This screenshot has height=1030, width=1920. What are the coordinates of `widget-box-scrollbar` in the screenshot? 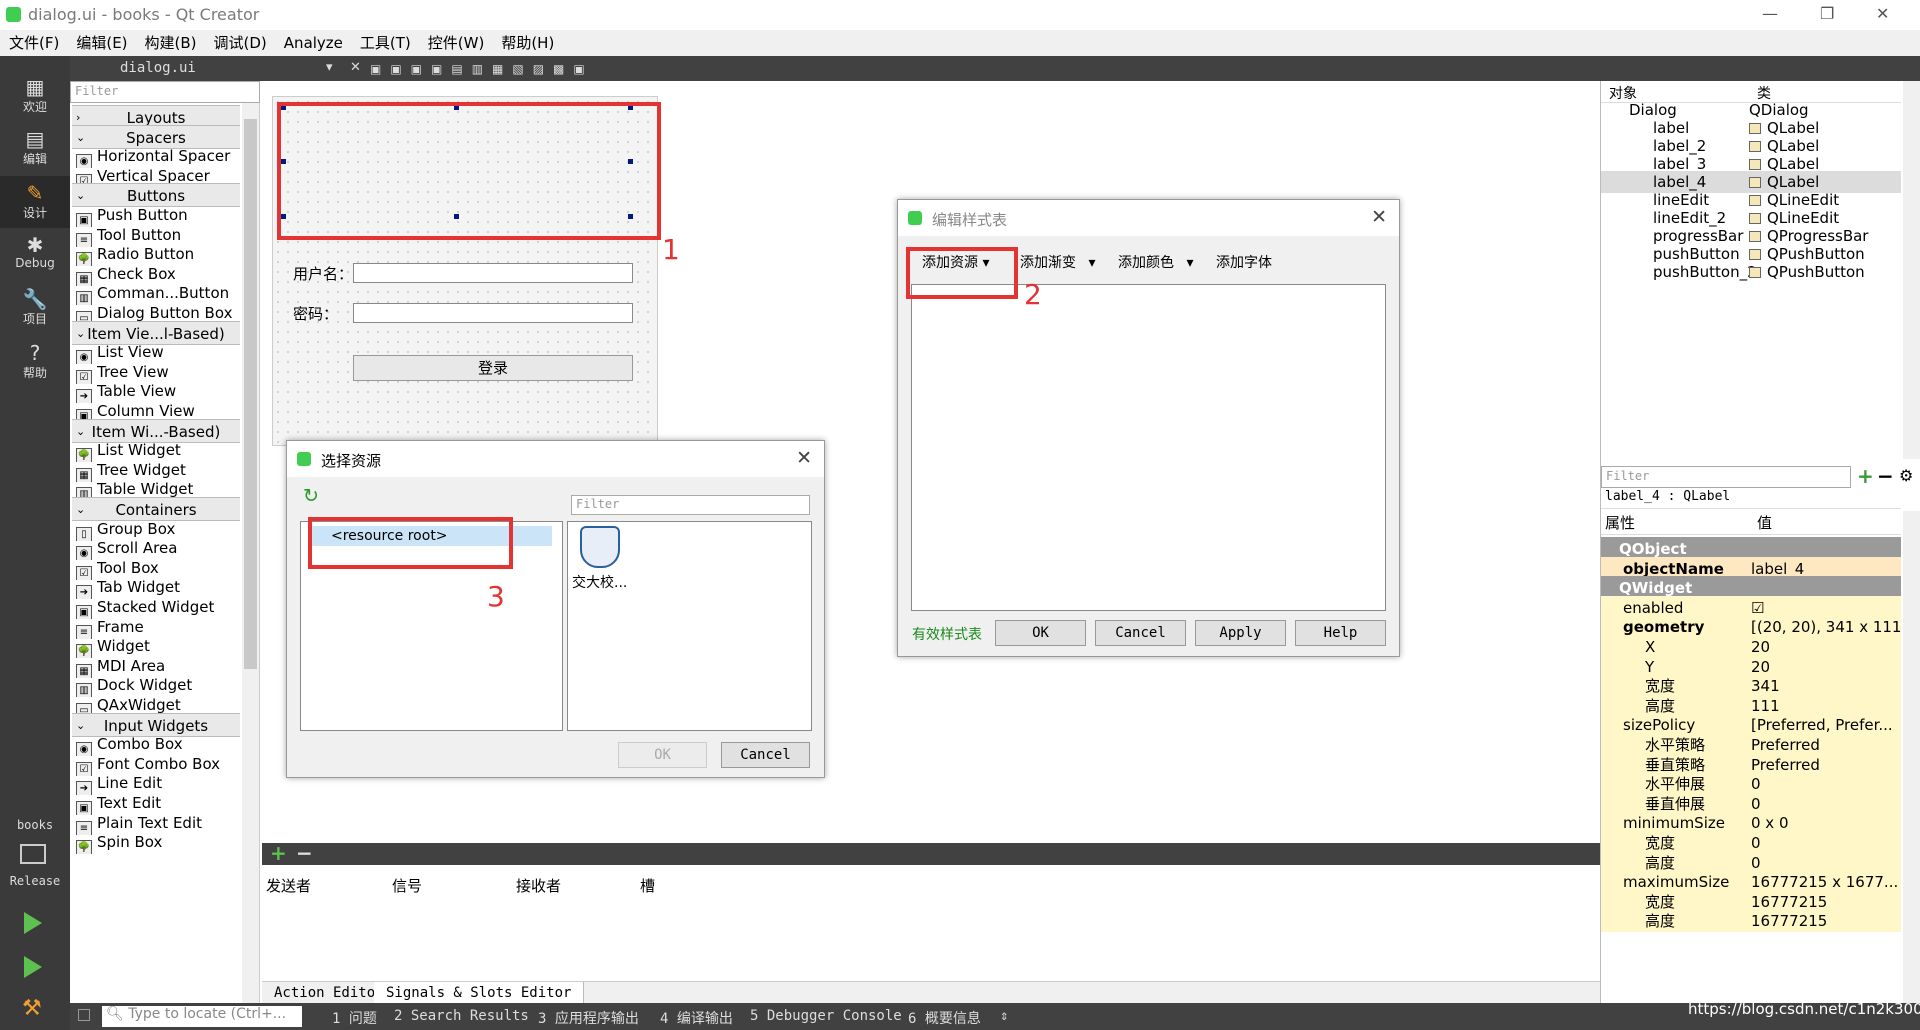 It's located at (250, 553).